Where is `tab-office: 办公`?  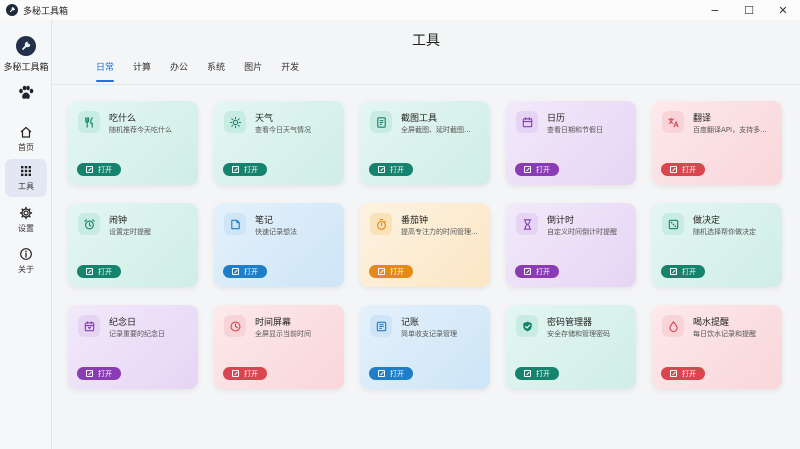
tab-office: 办公 is located at coordinates (179, 71).